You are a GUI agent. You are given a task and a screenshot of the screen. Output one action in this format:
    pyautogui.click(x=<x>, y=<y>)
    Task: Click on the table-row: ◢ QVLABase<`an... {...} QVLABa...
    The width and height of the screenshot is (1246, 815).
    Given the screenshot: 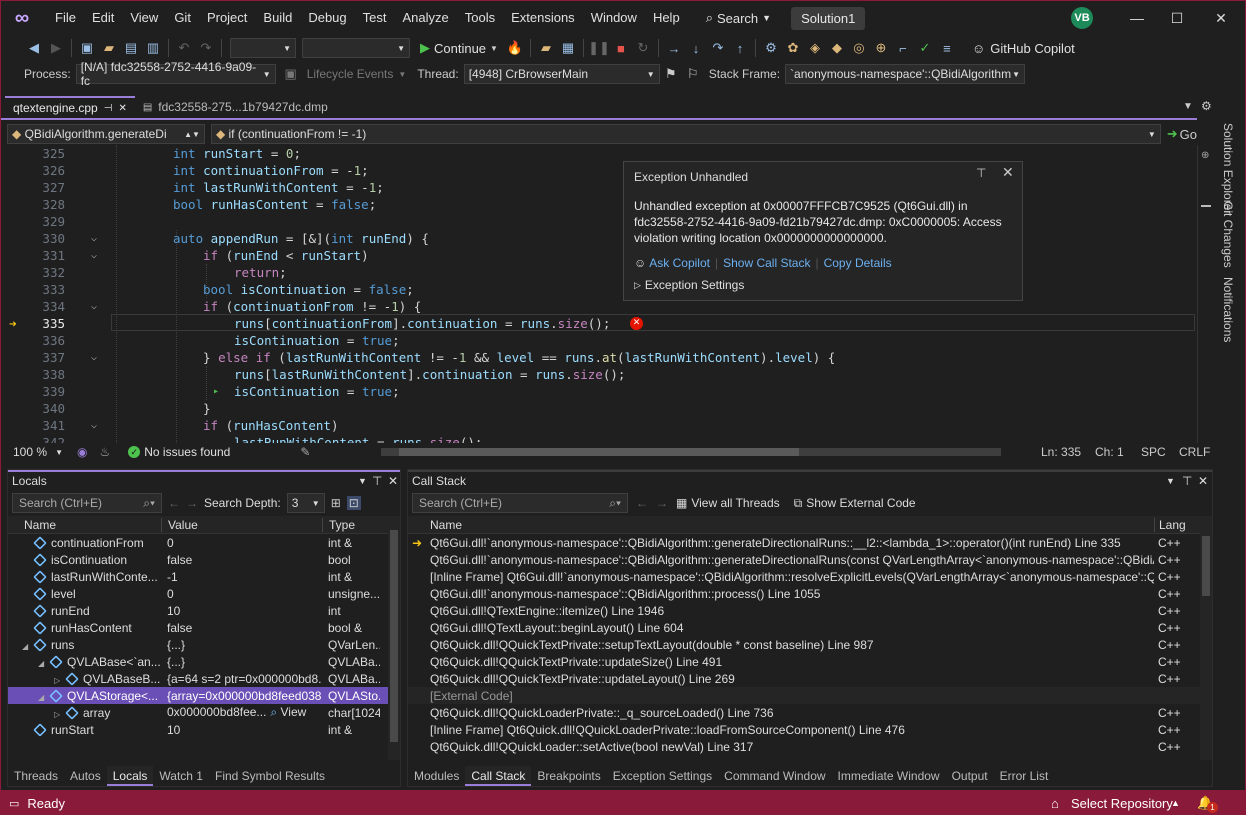 What is the action you would take?
    pyautogui.click(x=204, y=661)
    